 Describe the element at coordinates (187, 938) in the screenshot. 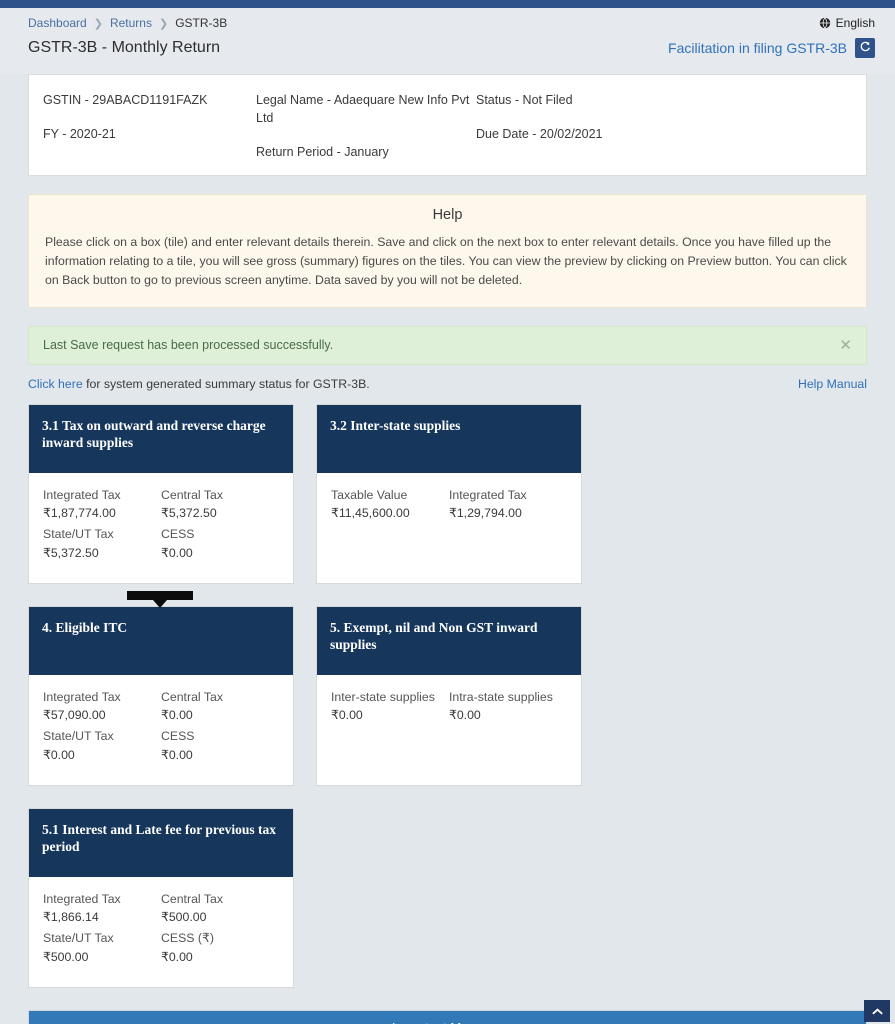

I see `tile-field-label: CESS (₹)` at that location.